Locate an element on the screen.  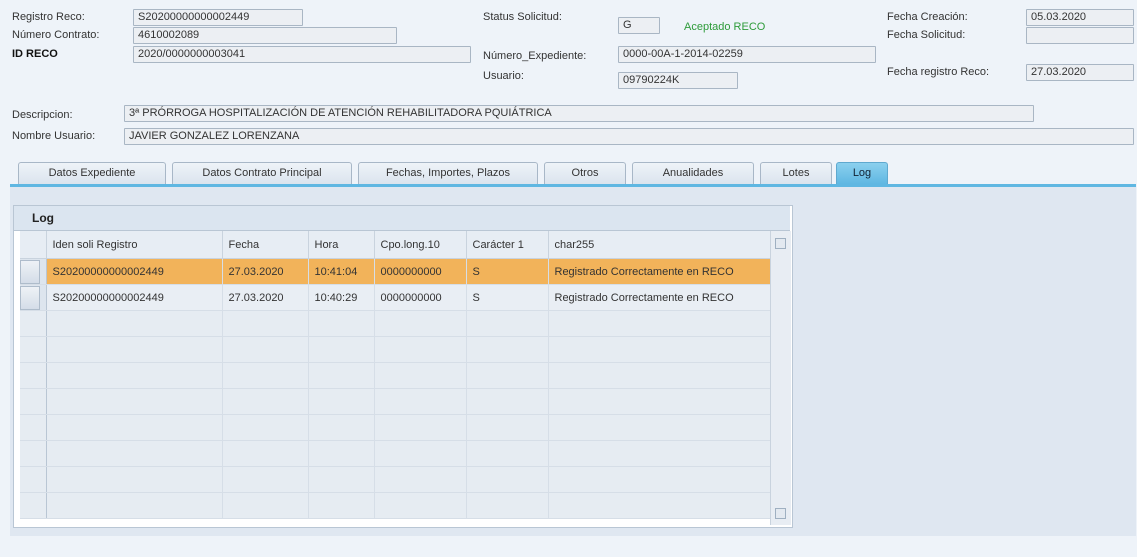
log-panel-title: Log is located at coordinates (402, 218).